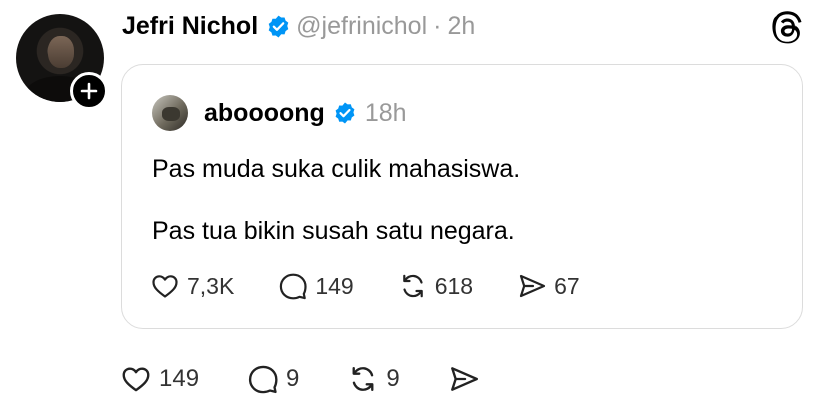 The image size is (828, 415). I want to click on avatar-face, so click(61, 52).